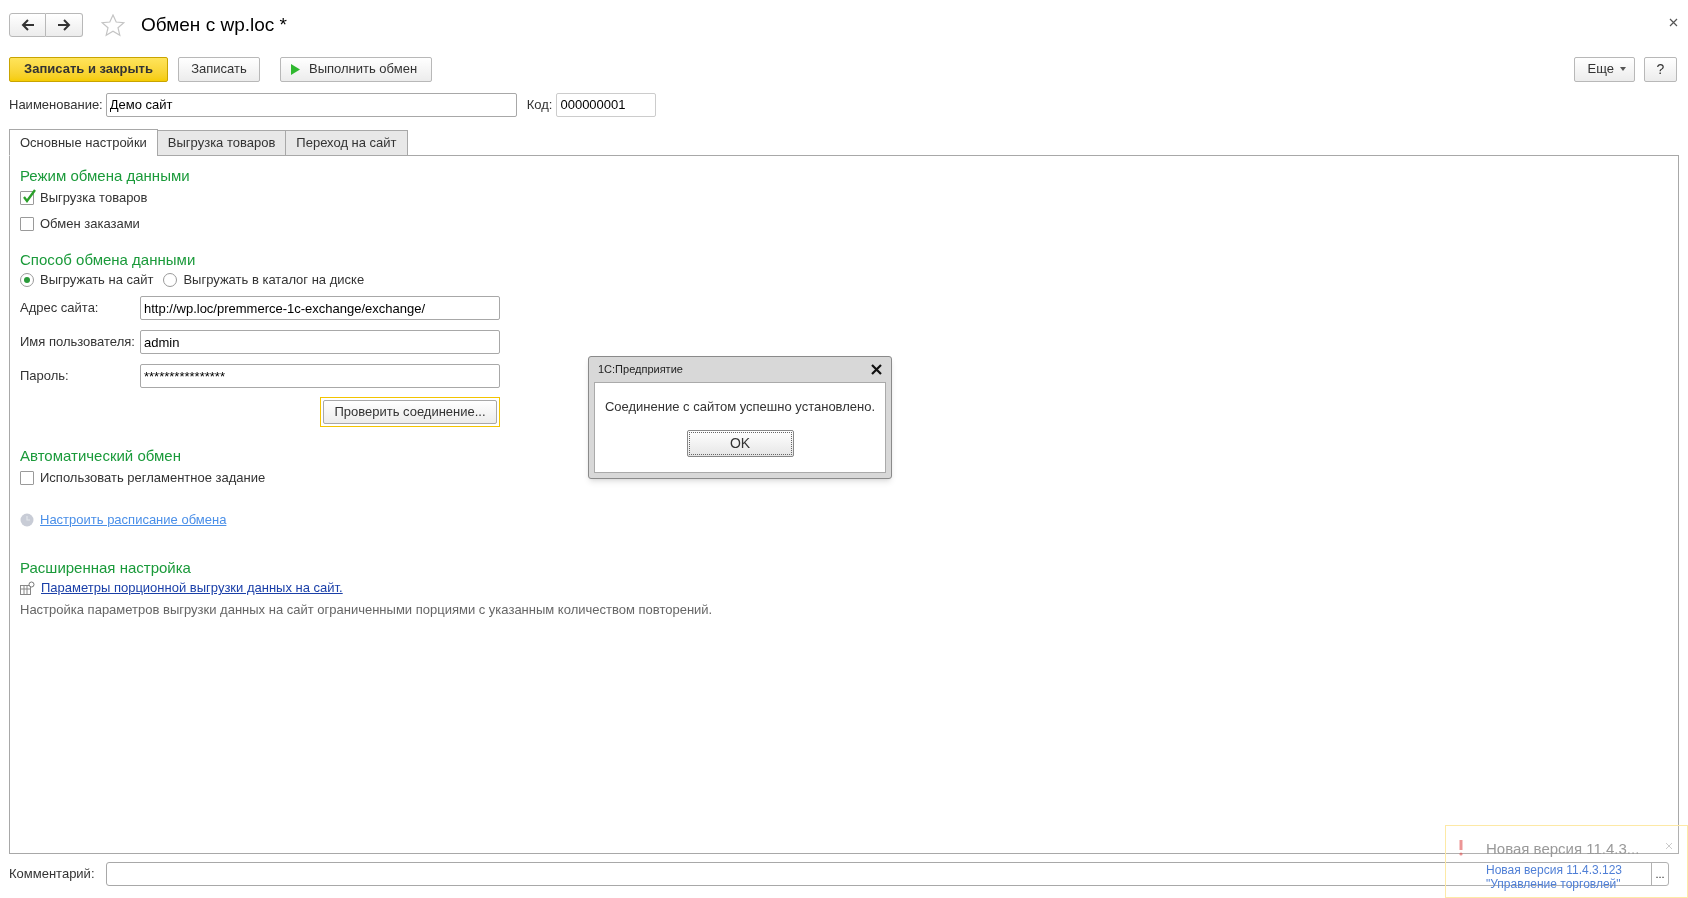 This screenshot has width=1688, height=898. Describe the element at coordinates (214, 24) in the screenshot. I see `window-title: Обмен с wp.loc *` at that location.